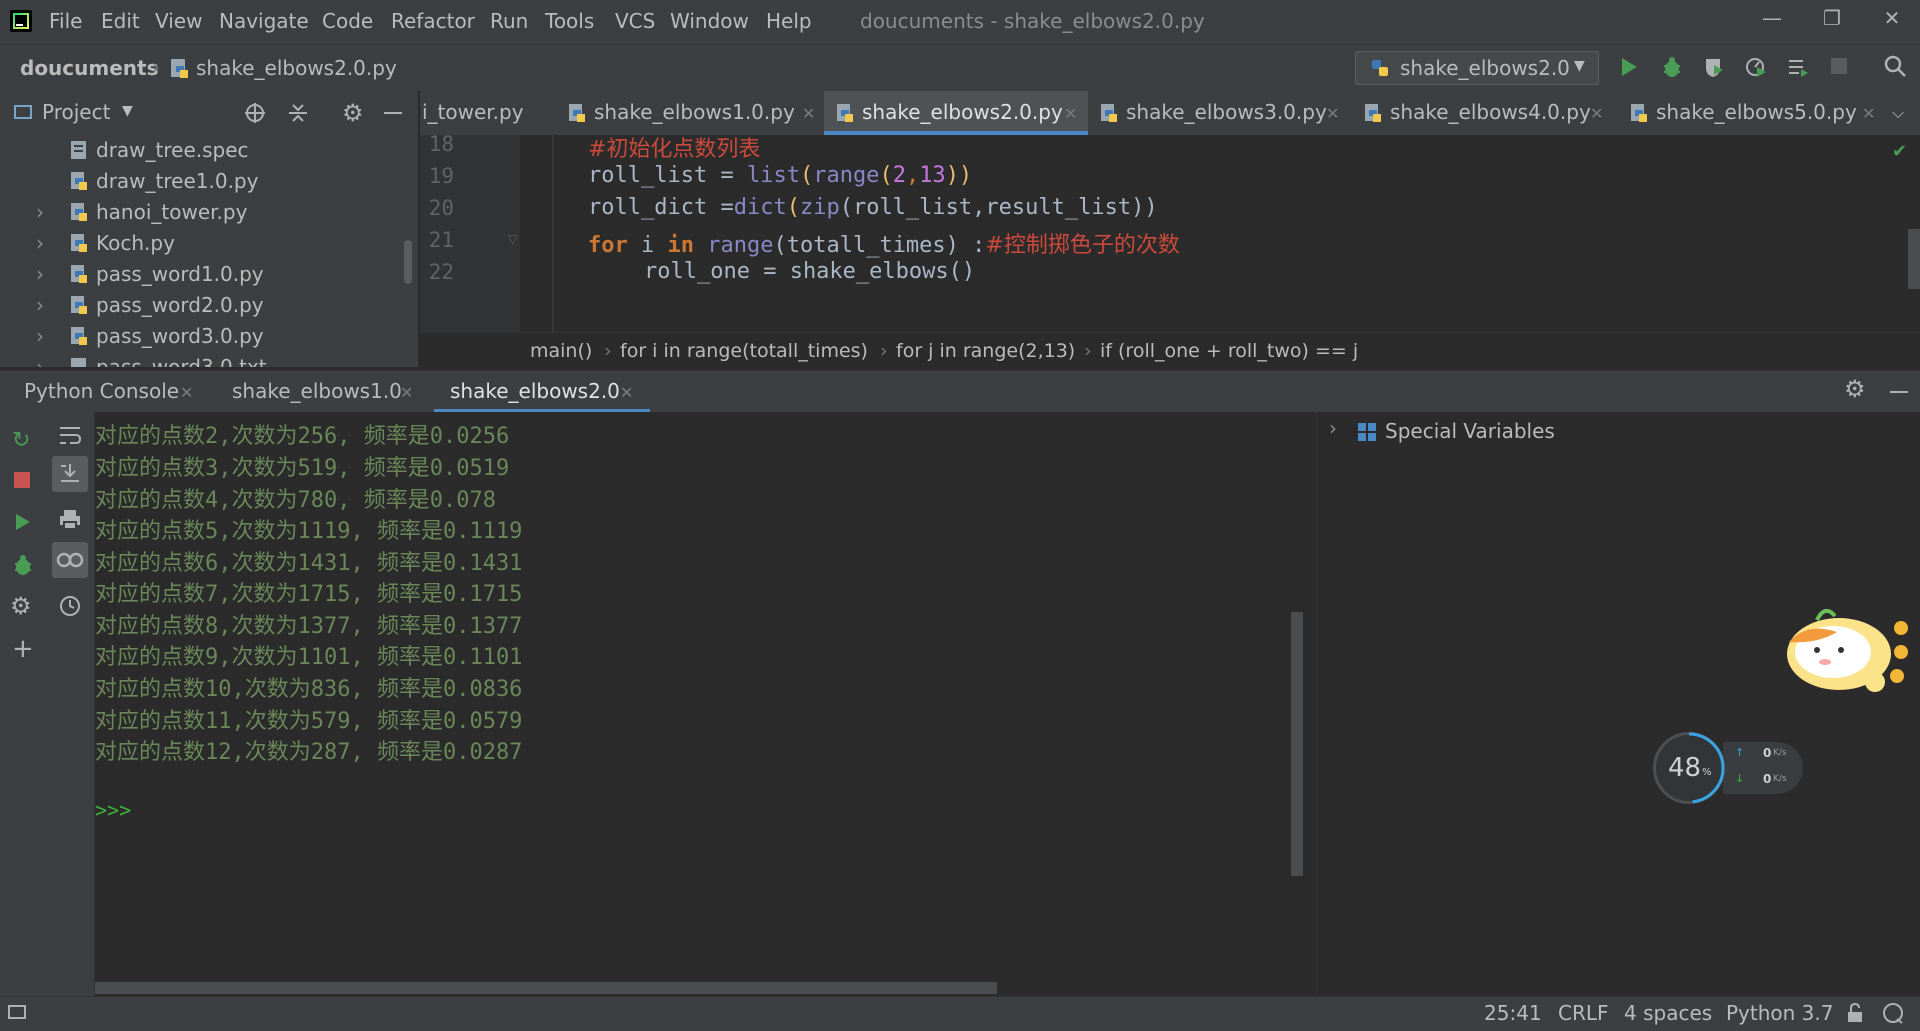 The image size is (1920, 1031). What do you see at coordinates (1229, 351) in the screenshot?
I see `breadcrumb-if: if (roll_one + roll_two) == j` at bounding box center [1229, 351].